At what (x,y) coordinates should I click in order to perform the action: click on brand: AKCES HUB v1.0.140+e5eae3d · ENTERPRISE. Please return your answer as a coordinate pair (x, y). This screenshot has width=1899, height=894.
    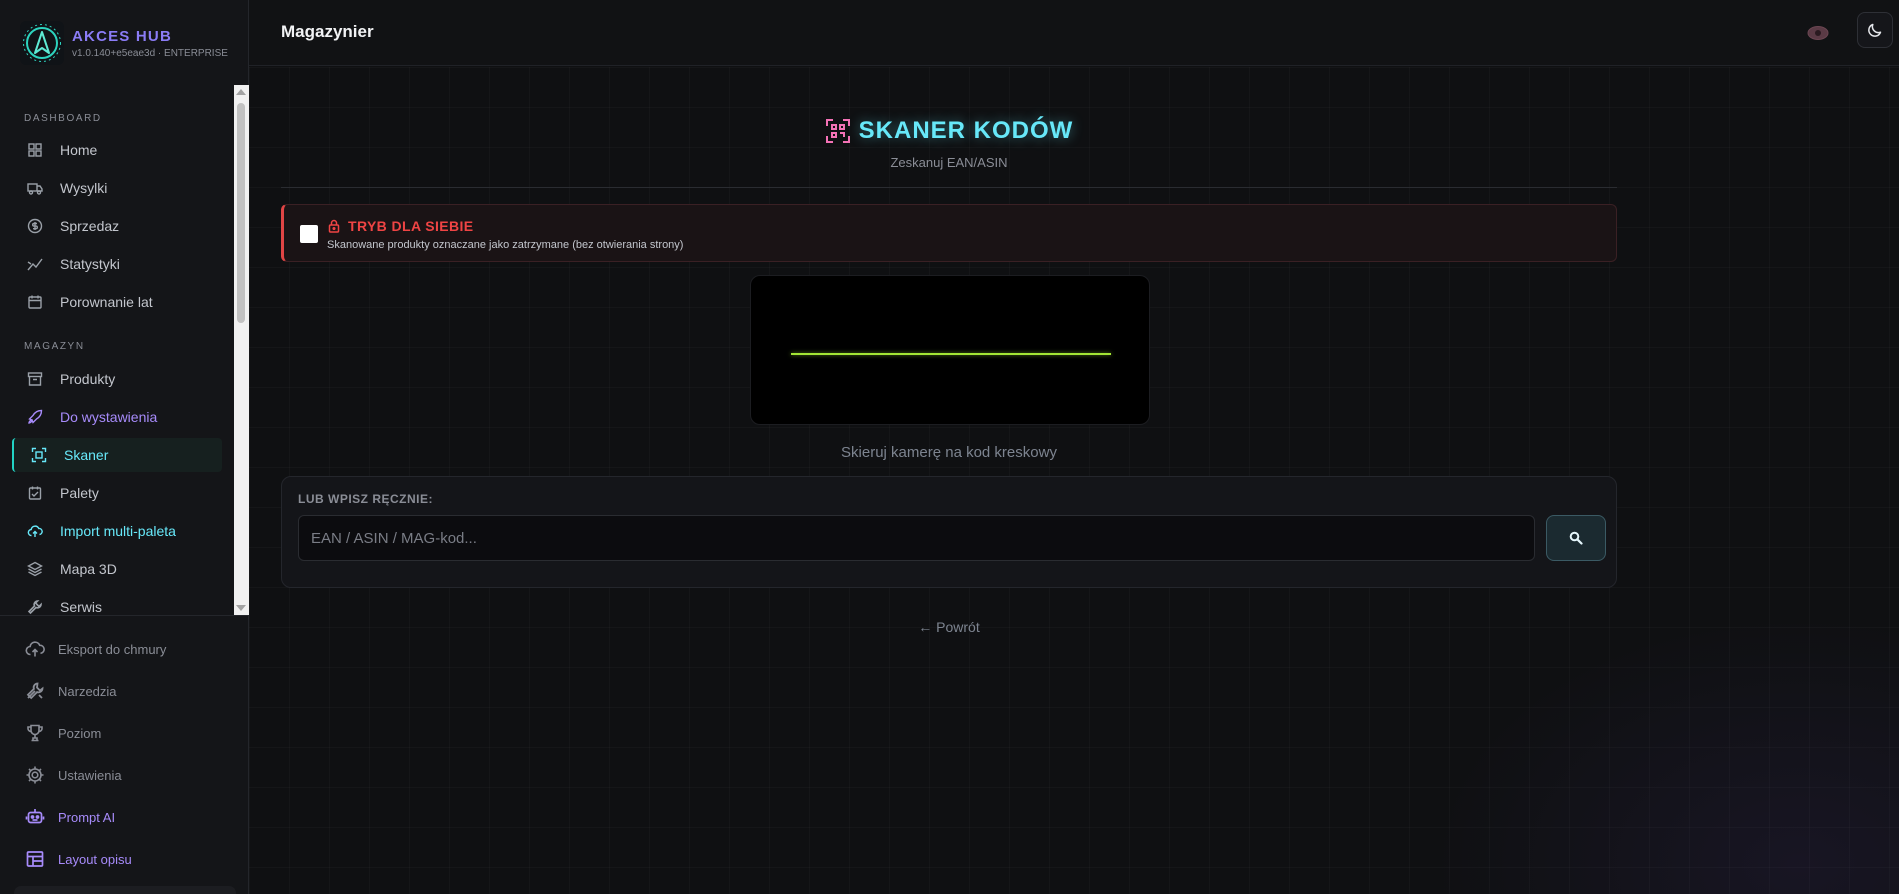
    Looking at the image, I should click on (124, 43).